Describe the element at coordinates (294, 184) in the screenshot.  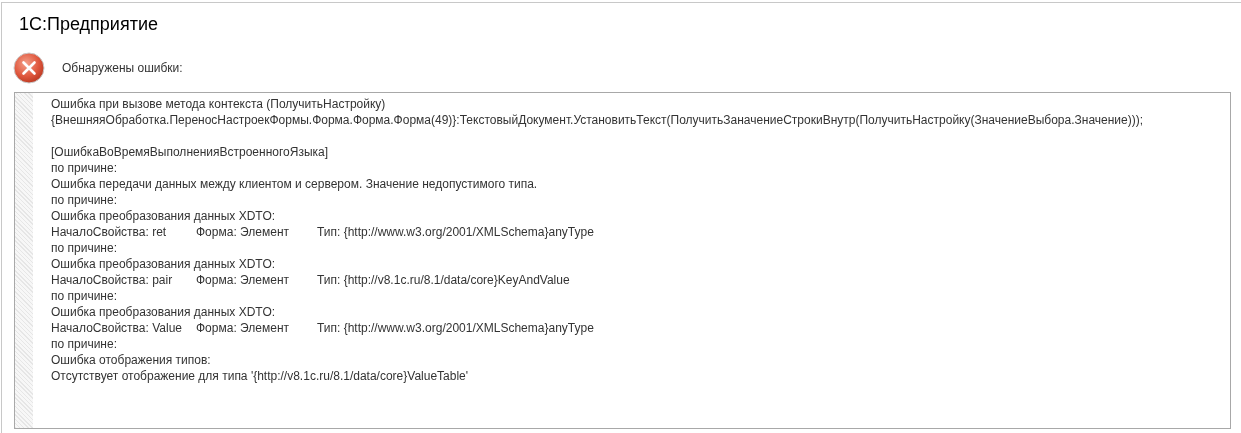
I see `message-line: Ошибка передачи данных между клиентом и сервером. Значение недопустимого типа.` at that location.